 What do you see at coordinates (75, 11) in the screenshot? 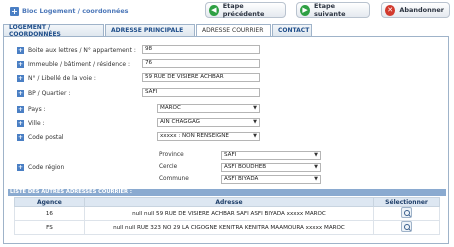
I see `block-title-text: Bloc Logement / coordonnées` at bounding box center [75, 11].